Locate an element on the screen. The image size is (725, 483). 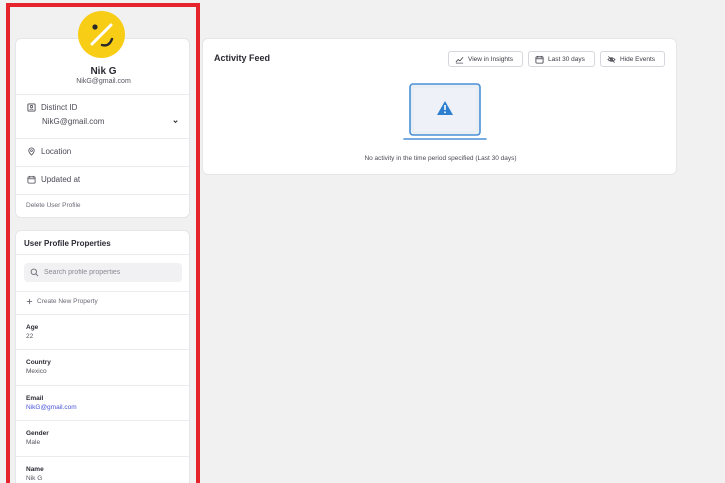
view-in-insights-button: View in Insights is located at coordinates (485, 59).